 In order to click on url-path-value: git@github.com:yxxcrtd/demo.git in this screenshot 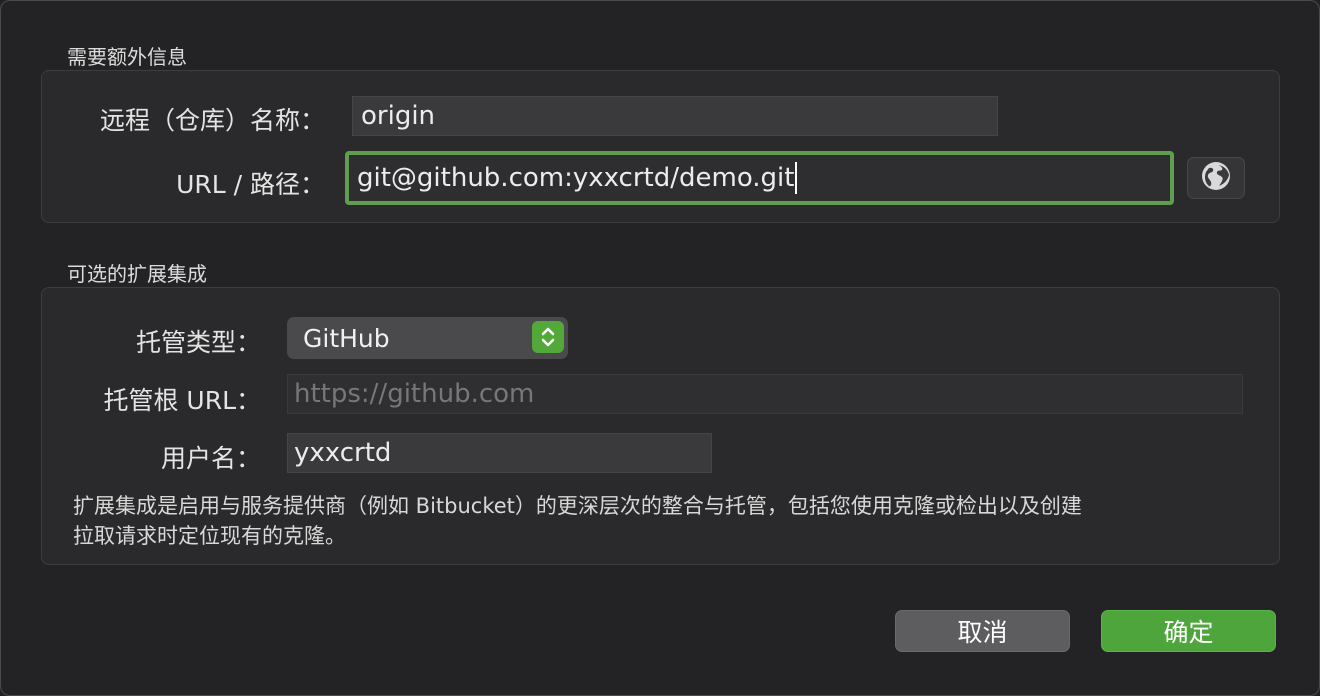, I will do `click(576, 178)`.